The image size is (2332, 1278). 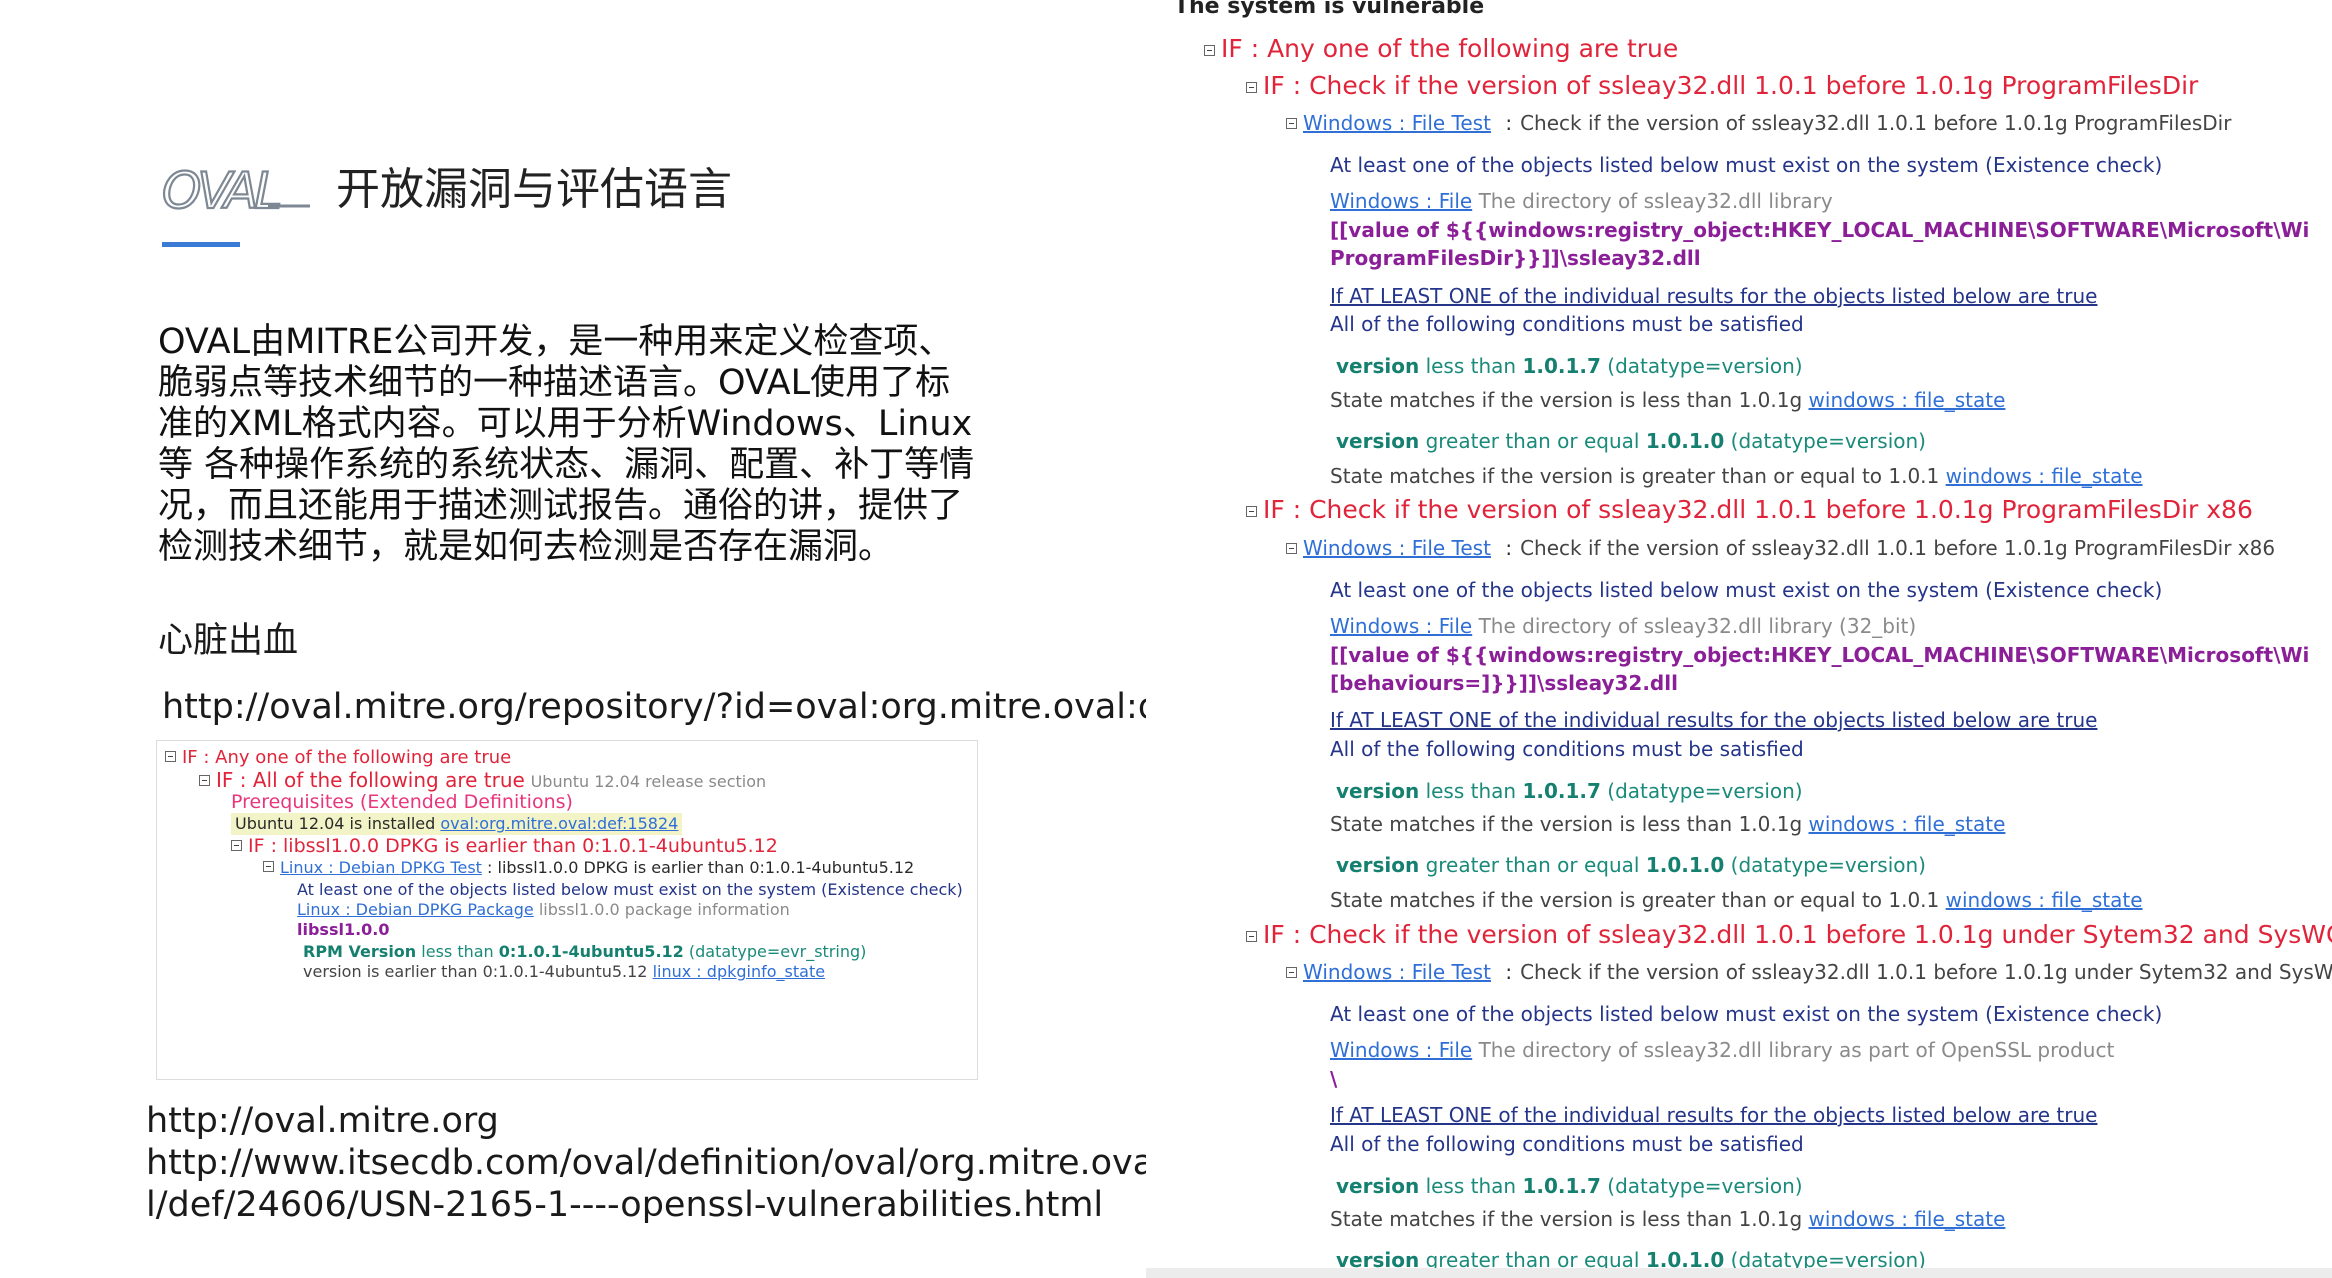 What do you see at coordinates (220, 191) in the screenshot?
I see `oval-logo-text: OVAL` at bounding box center [220, 191].